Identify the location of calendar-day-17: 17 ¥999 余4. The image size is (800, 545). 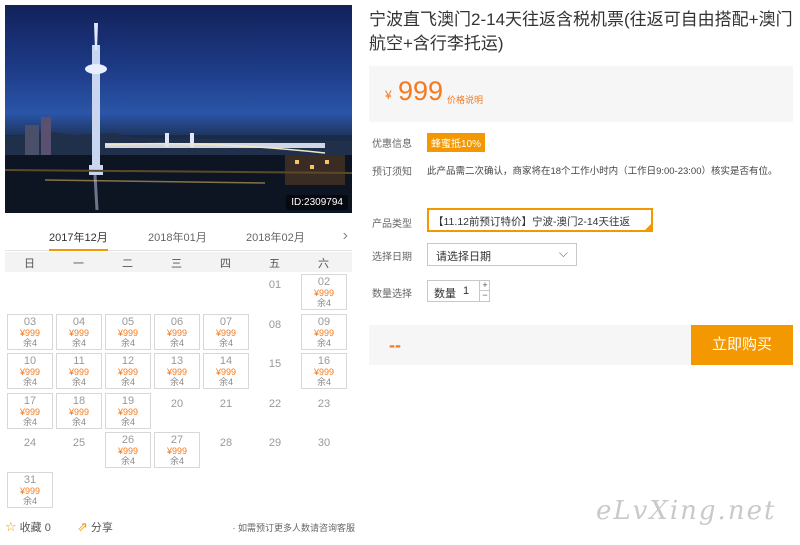
(30, 410).